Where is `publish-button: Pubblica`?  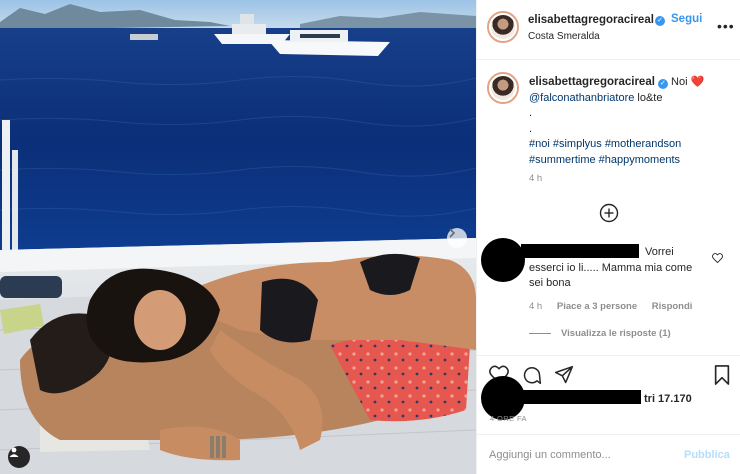 publish-button: Pubblica is located at coordinates (707, 455).